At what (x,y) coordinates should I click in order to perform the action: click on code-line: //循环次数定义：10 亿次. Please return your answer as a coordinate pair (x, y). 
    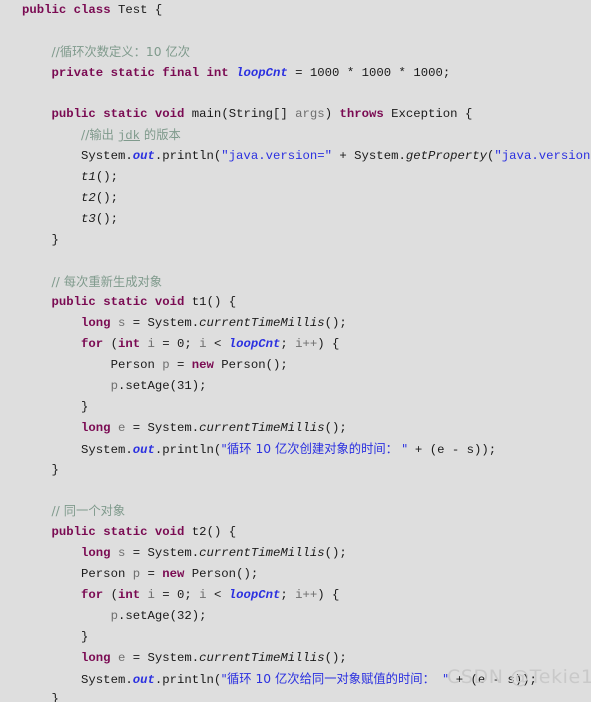
    Looking at the image, I should click on (295, 52).